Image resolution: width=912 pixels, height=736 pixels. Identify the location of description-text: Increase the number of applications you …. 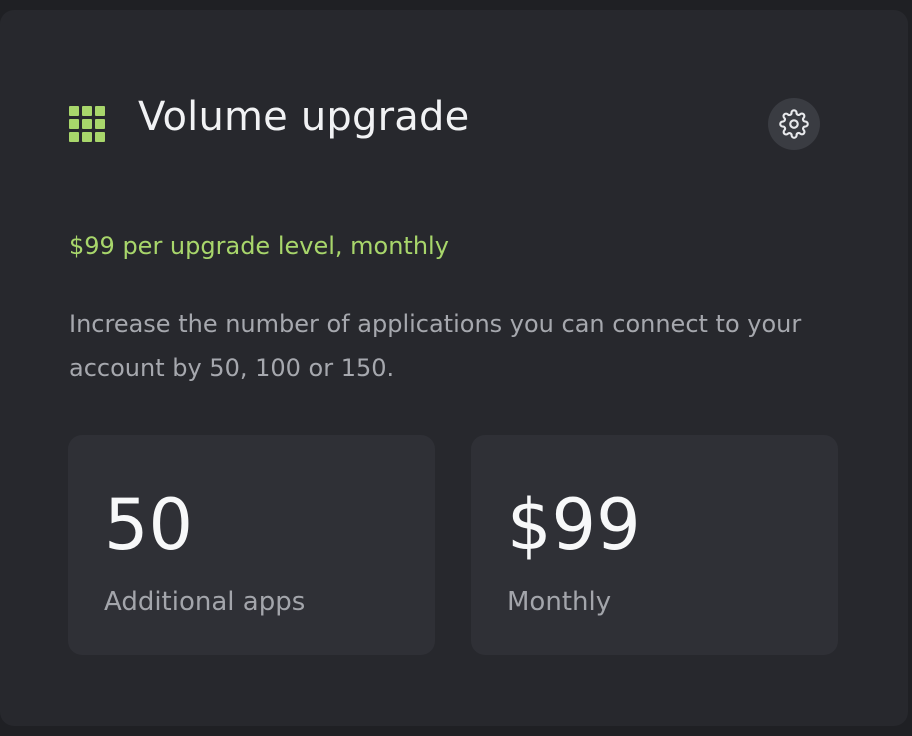
(435, 346).